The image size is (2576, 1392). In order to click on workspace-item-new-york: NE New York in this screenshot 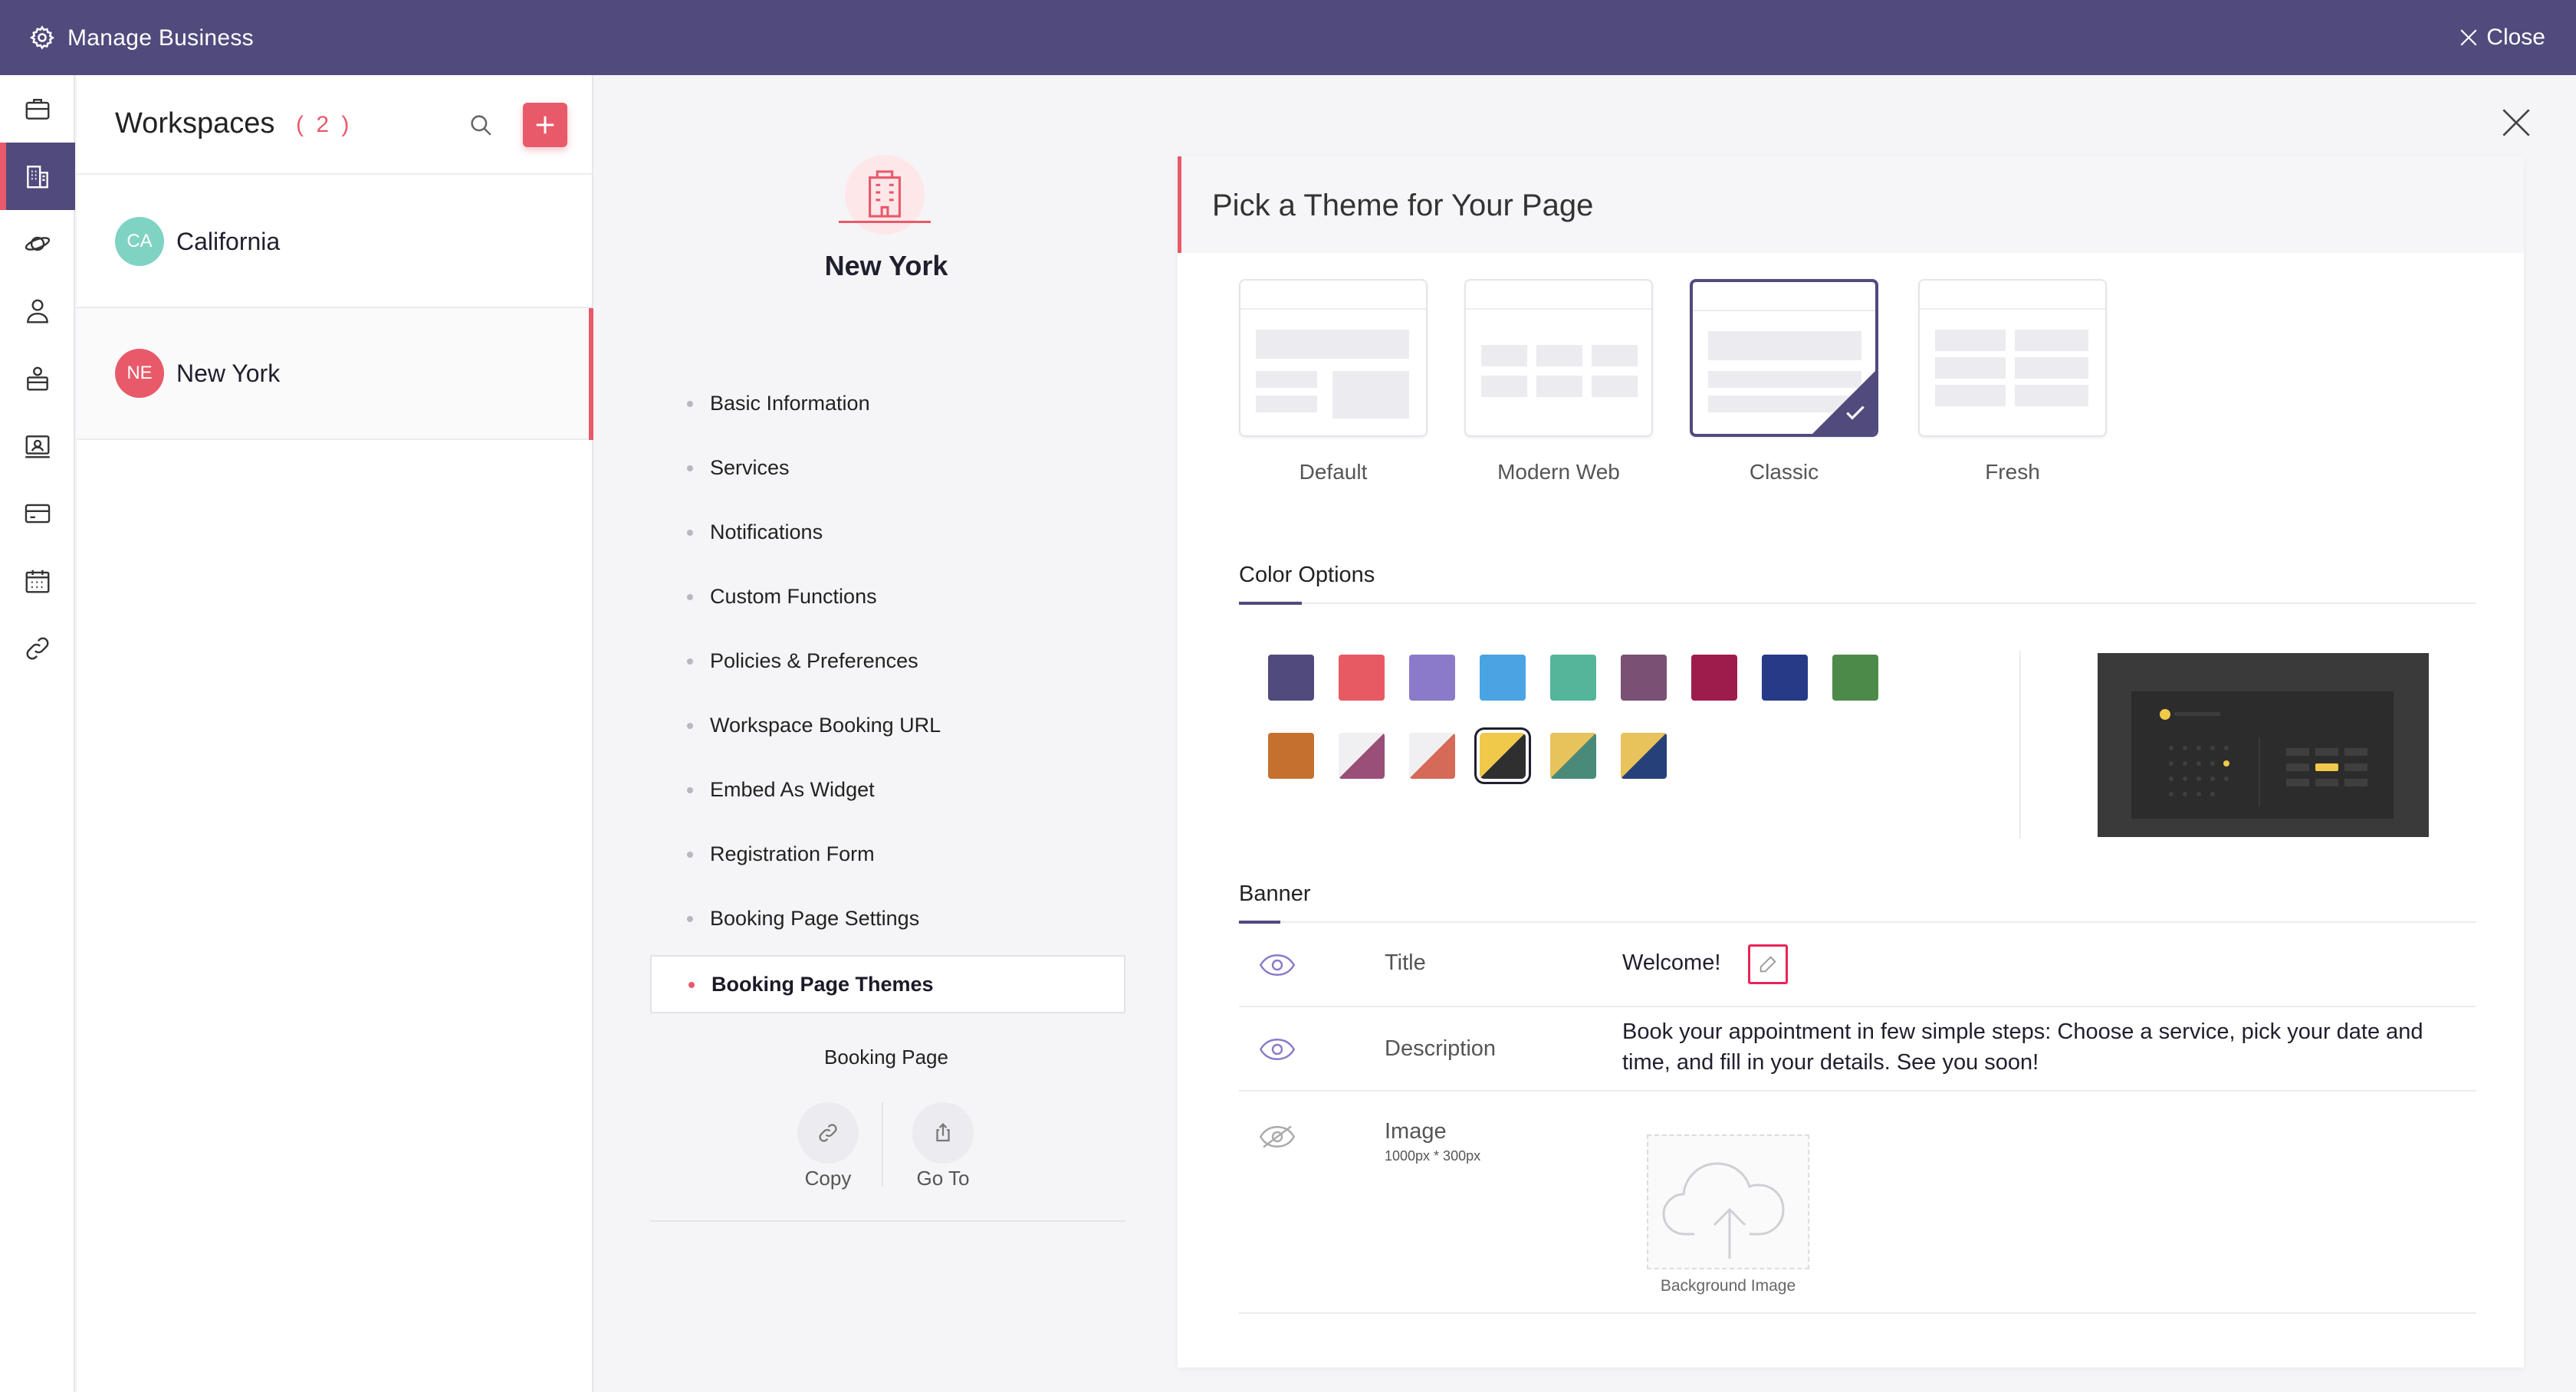, I will do `click(335, 374)`.